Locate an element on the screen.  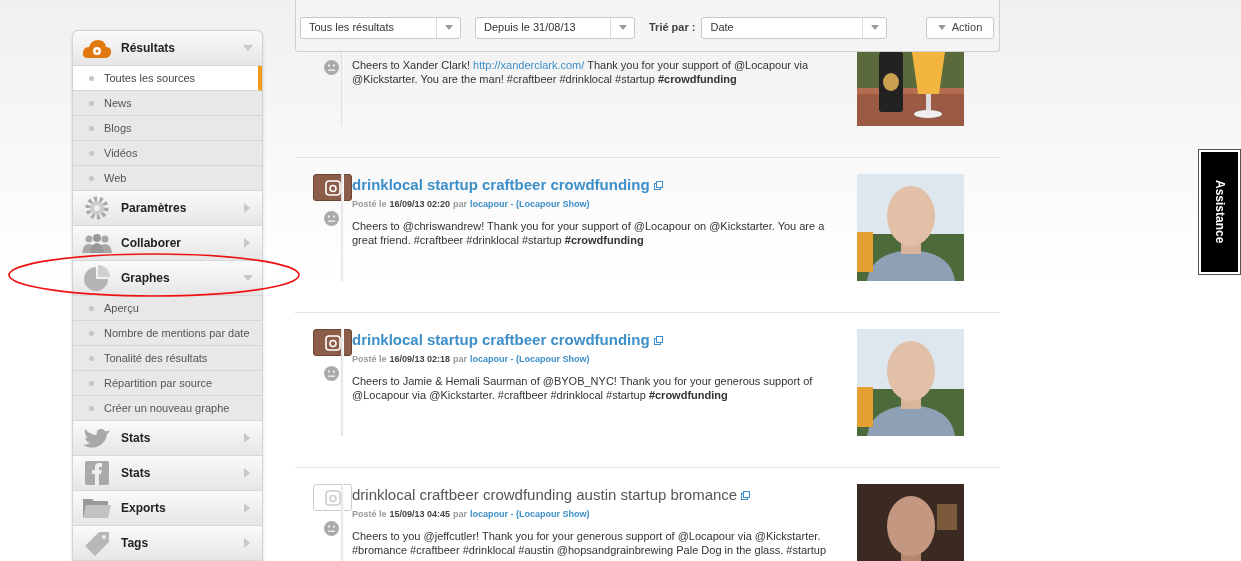
bird-icon is located at coordinates (97, 438).